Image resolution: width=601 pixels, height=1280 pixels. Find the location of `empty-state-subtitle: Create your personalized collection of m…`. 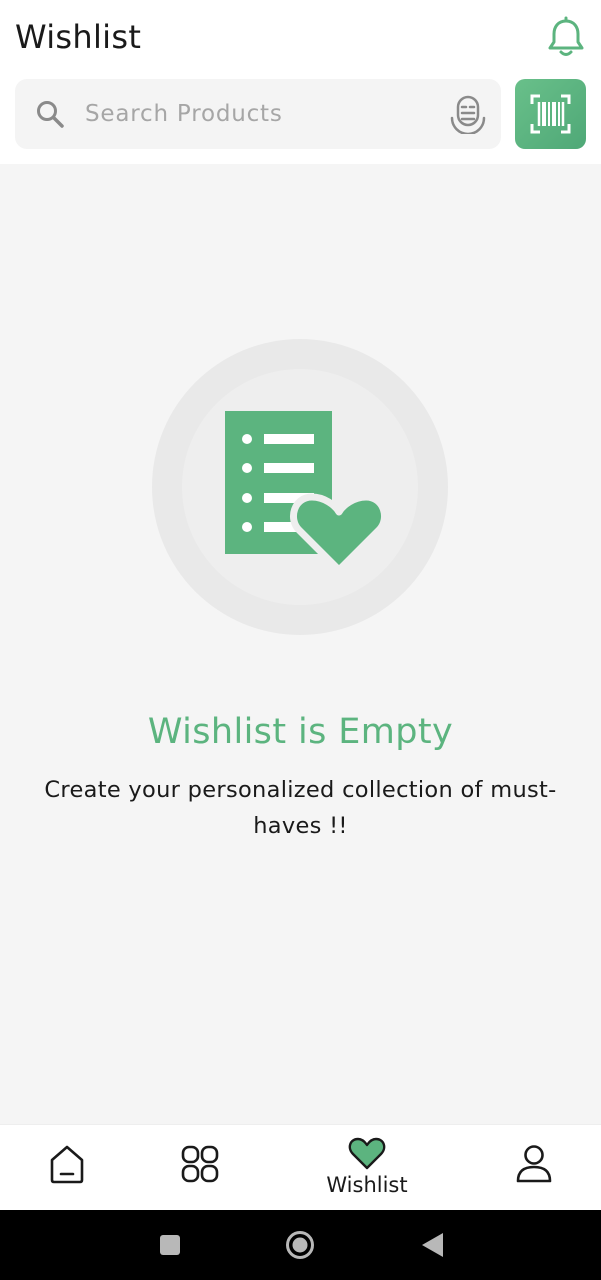

empty-state-subtitle: Create your personalized collection of m… is located at coordinates (300, 808).